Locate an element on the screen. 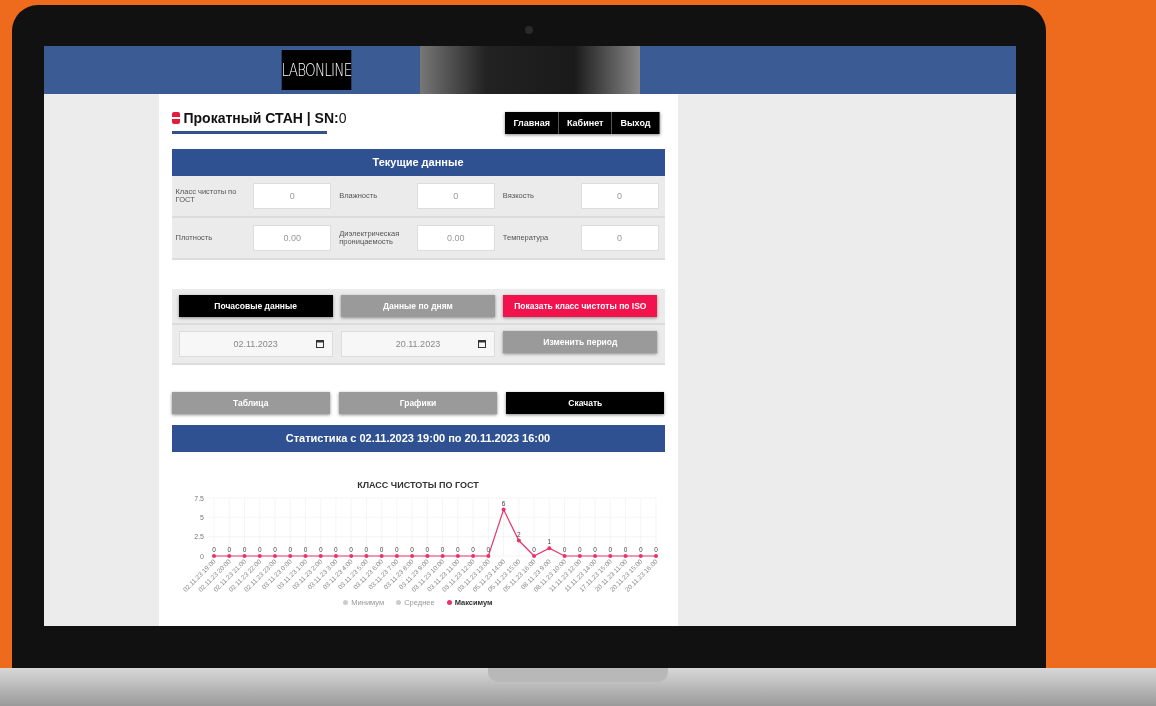 This screenshot has height=706, width=1156. view-button: Графики is located at coordinates (418, 403).